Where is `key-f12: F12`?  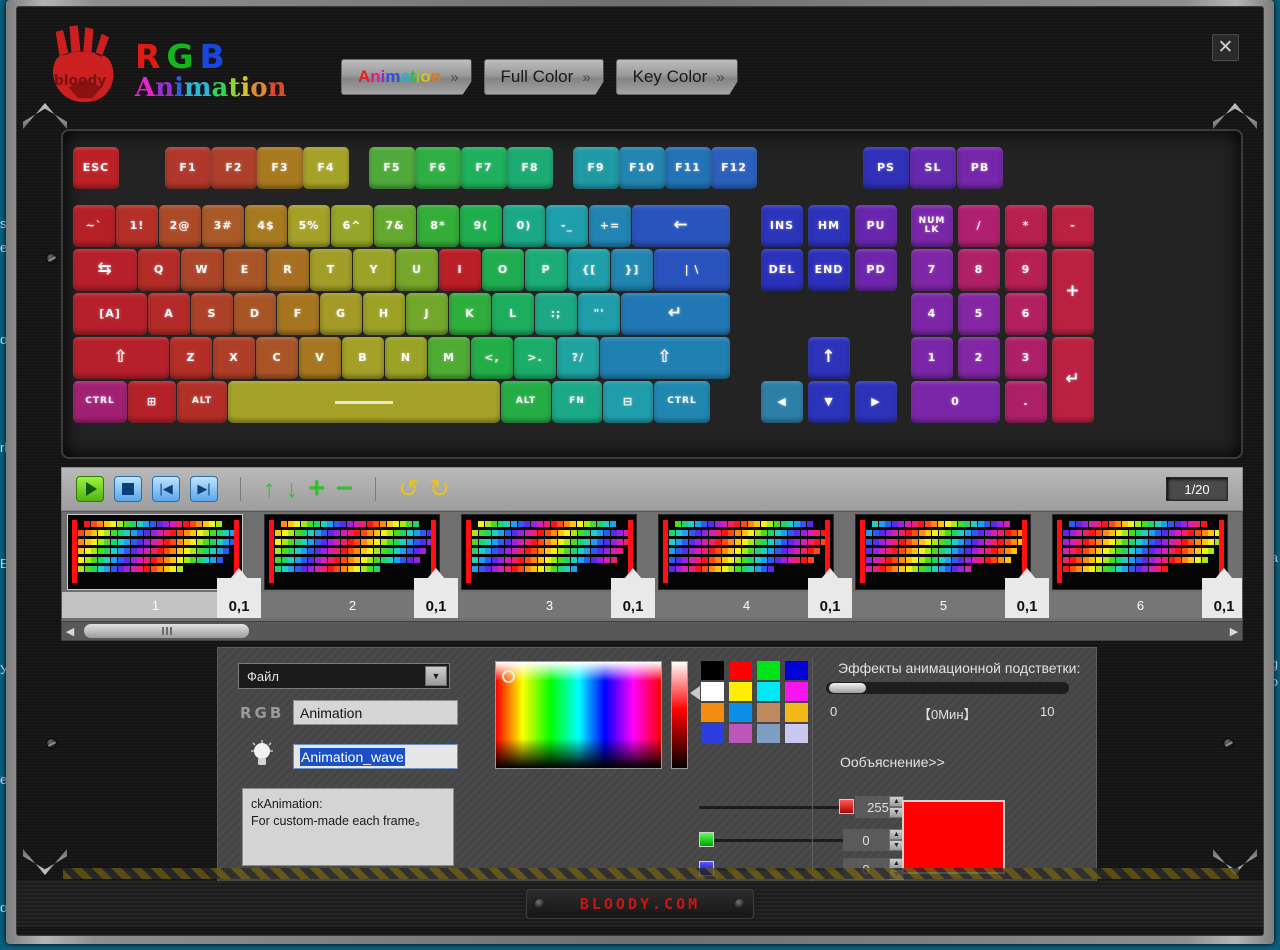 key-f12: F12 is located at coordinates (734, 168).